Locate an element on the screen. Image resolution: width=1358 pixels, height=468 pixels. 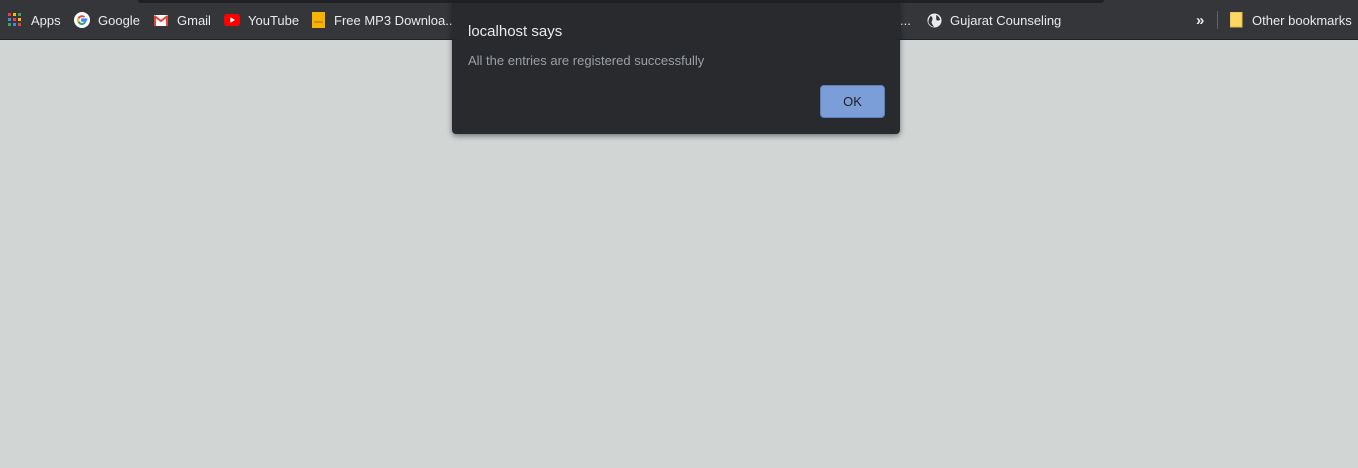
globe-icon is located at coordinates (934, 20).